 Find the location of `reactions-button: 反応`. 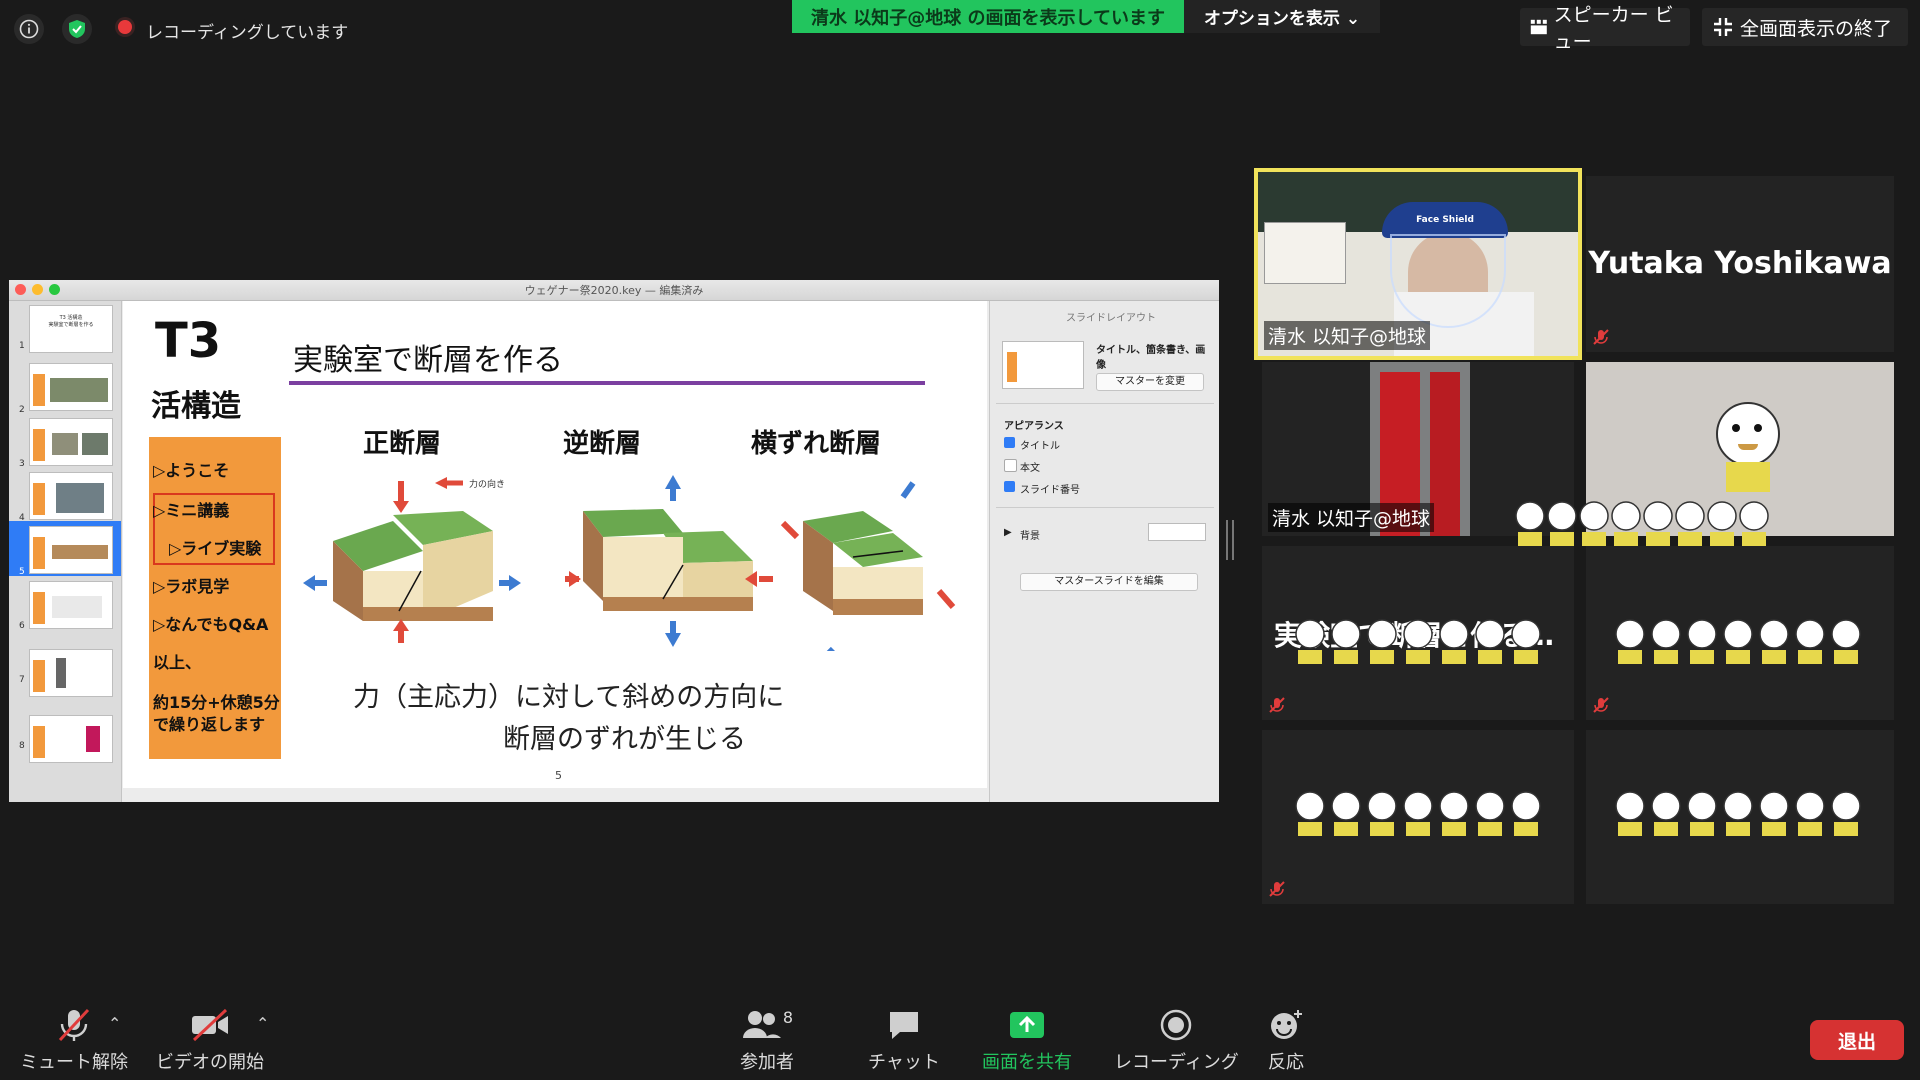

reactions-button: 反応 is located at coordinates (1286, 1041).